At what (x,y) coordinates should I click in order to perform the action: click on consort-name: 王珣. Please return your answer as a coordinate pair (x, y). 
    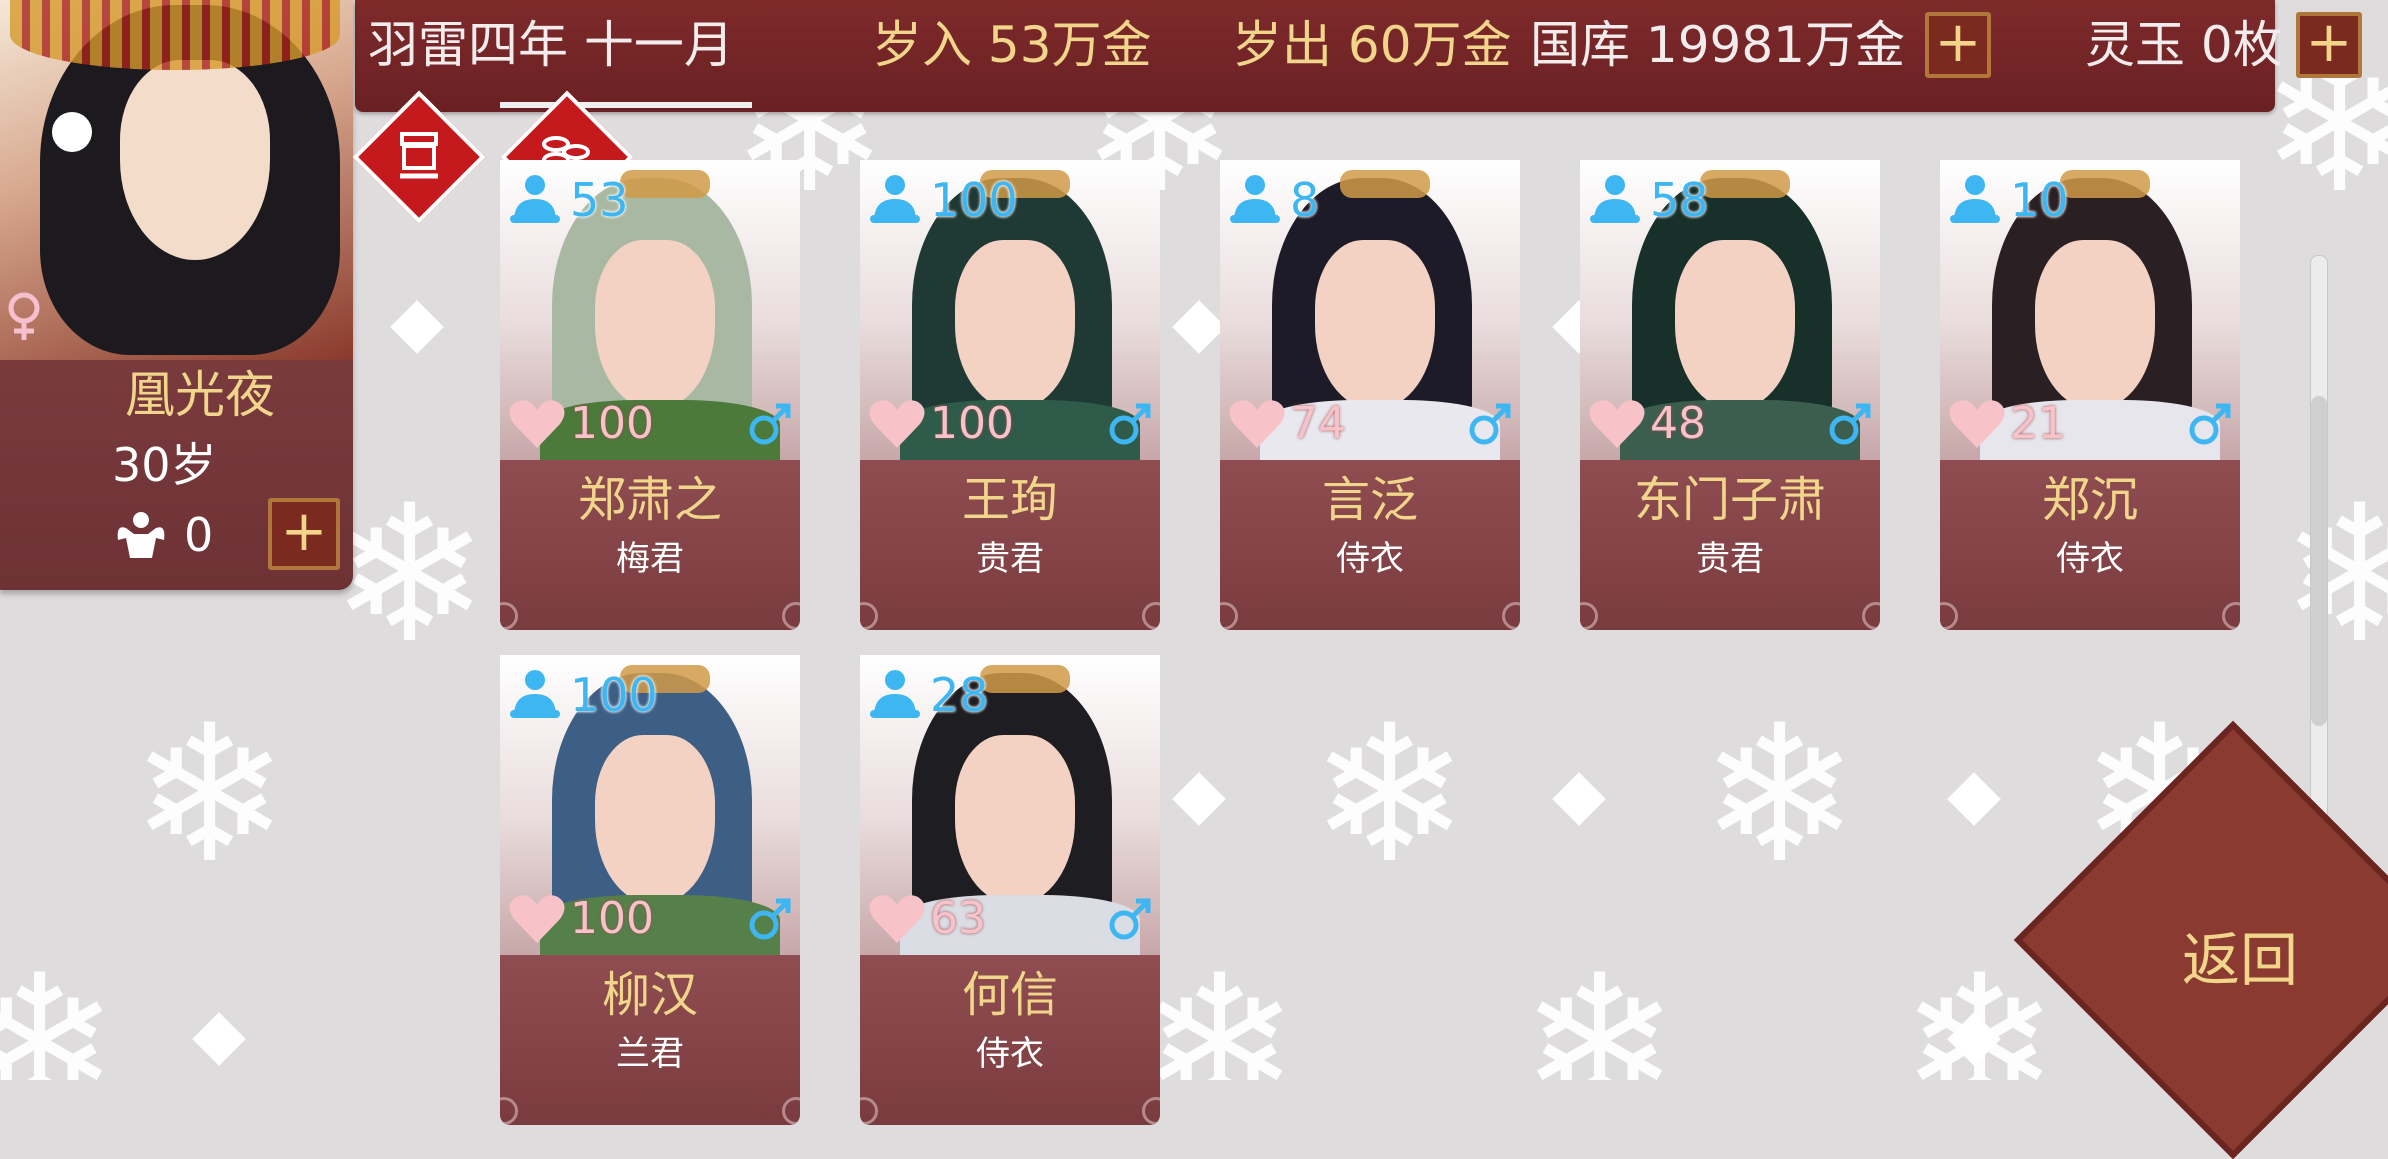
    Looking at the image, I should click on (1009, 500).